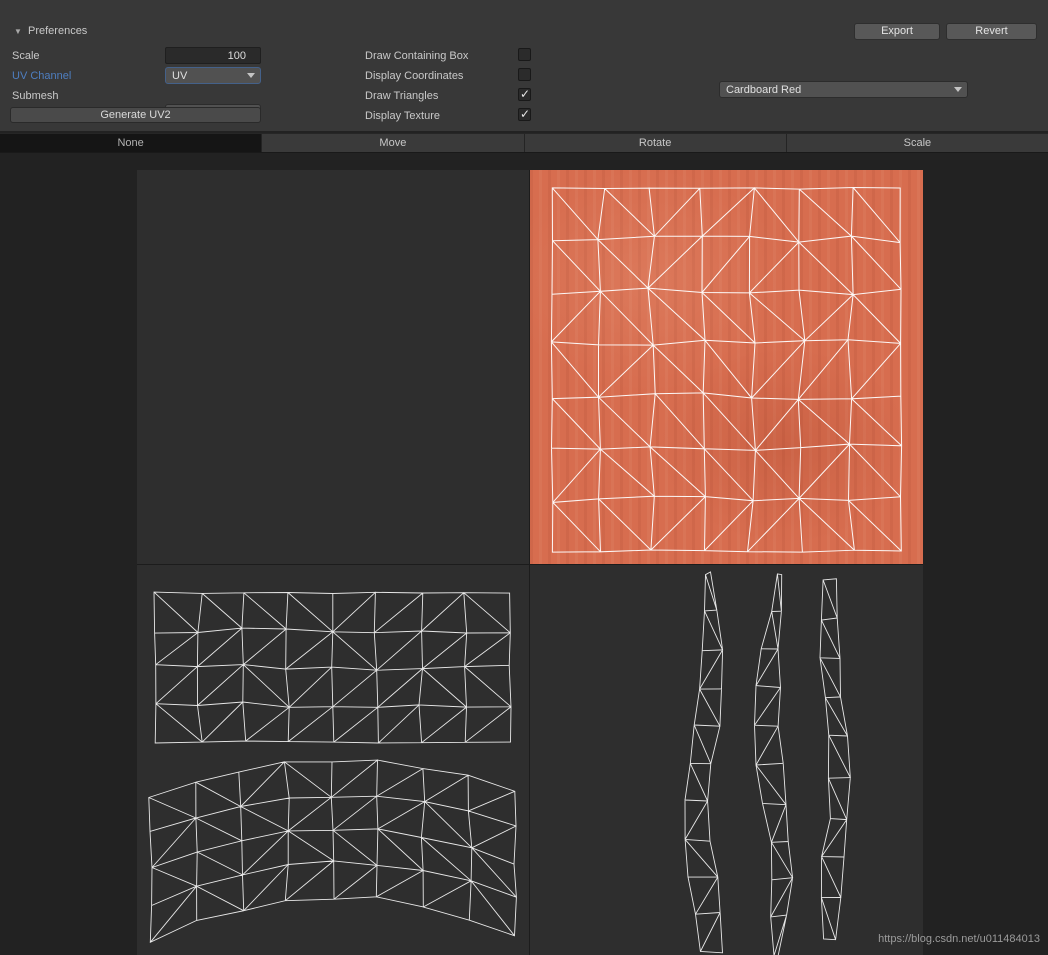 The width and height of the screenshot is (1048, 955). Describe the element at coordinates (991, 31) in the screenshot. I see `revert-button: Revert` at that location.